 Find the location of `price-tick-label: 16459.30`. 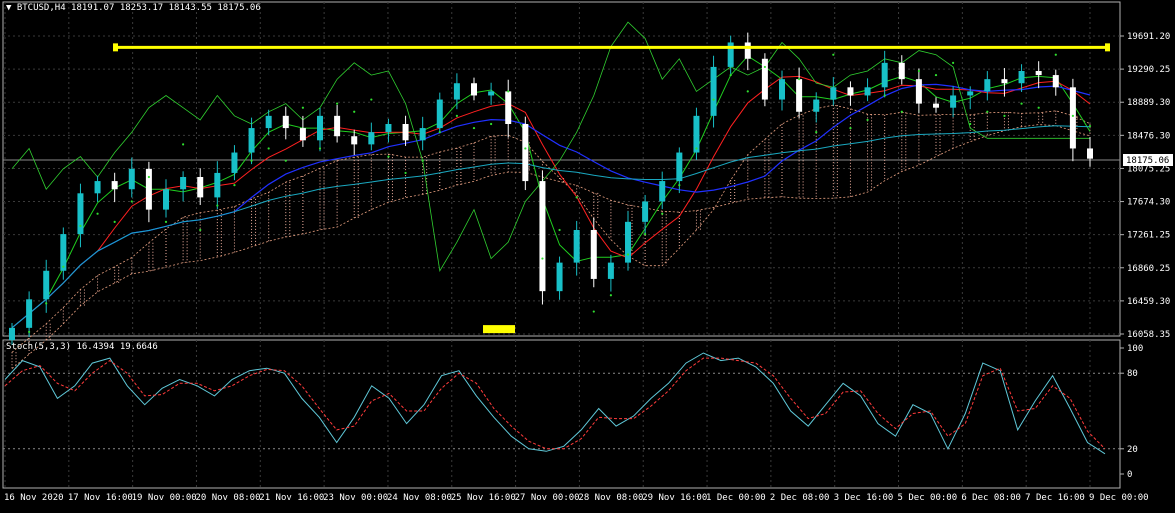

price-tick-label: 16459.30 is located at coordinates (1148, 302).